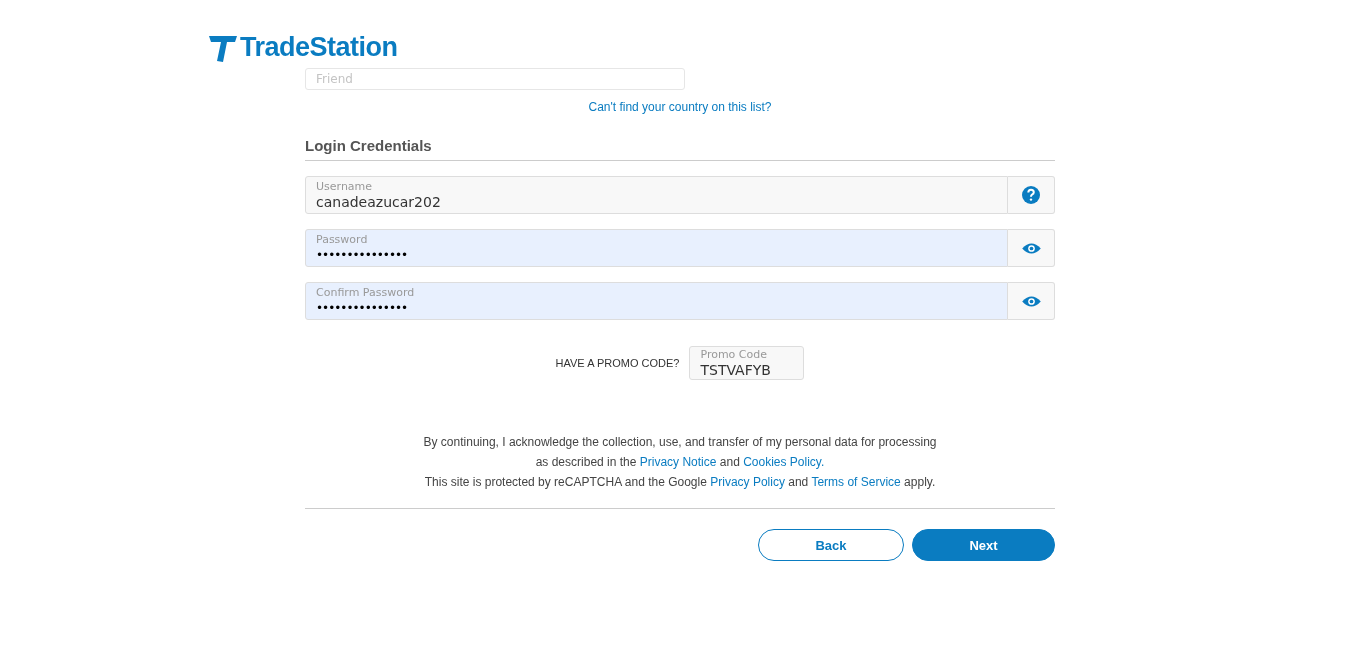 This screenshot has width=1360, height=657. What do you see at coordinates (729, 462) in the screenshot?
I see `consent-text: and` at bounding box center [729, 462].